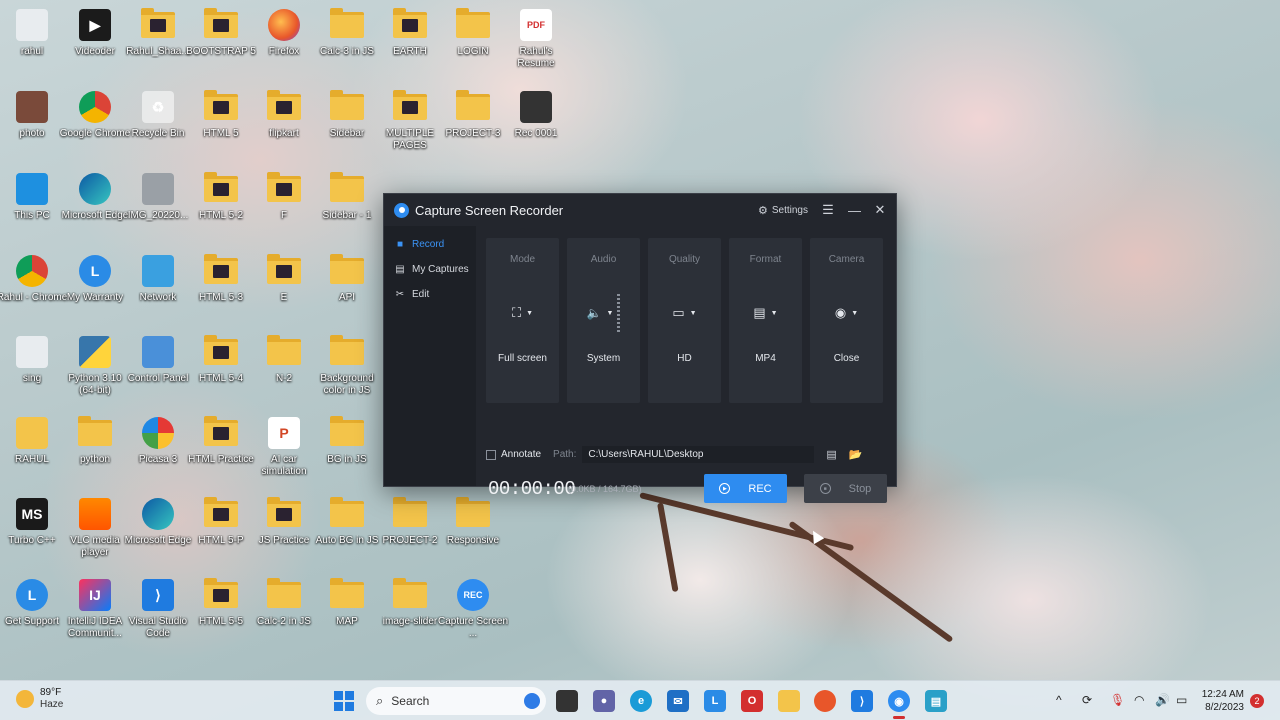  I want to click on desktop-icon: HTML 5-2, so click(221, 207).